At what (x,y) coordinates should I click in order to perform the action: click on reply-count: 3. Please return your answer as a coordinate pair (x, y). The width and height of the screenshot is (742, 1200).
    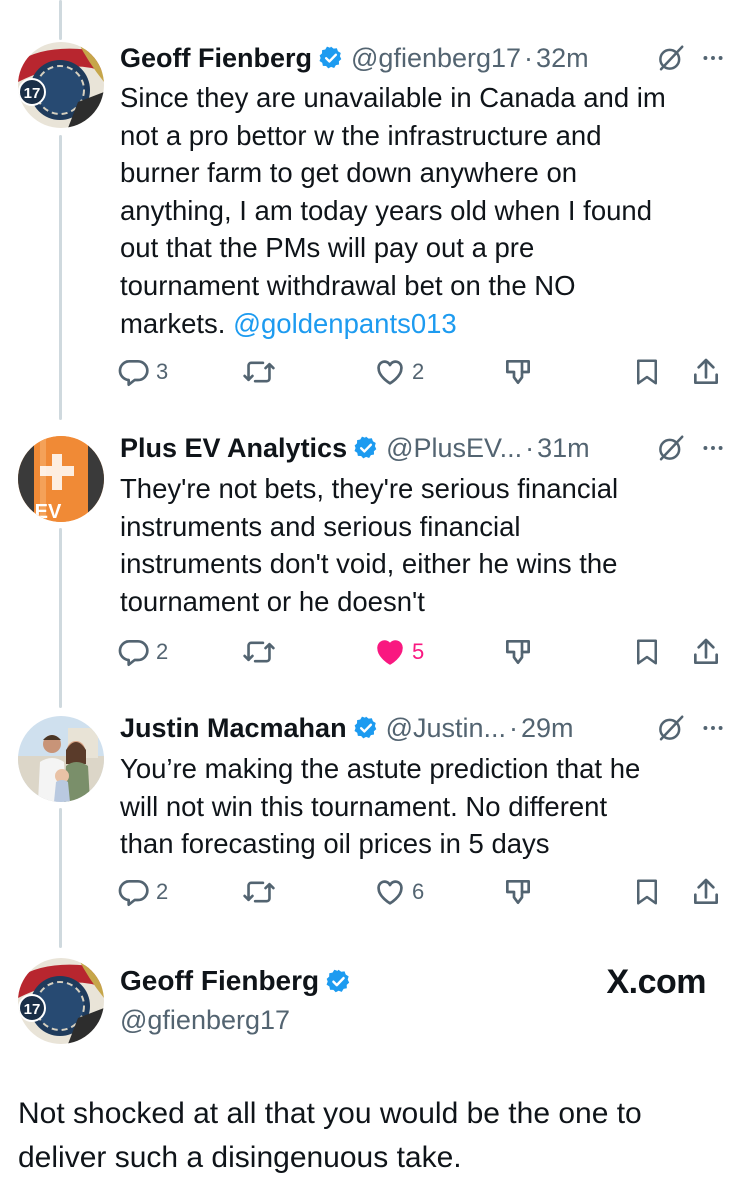
    Looking at the image, I should click on (162, 371).